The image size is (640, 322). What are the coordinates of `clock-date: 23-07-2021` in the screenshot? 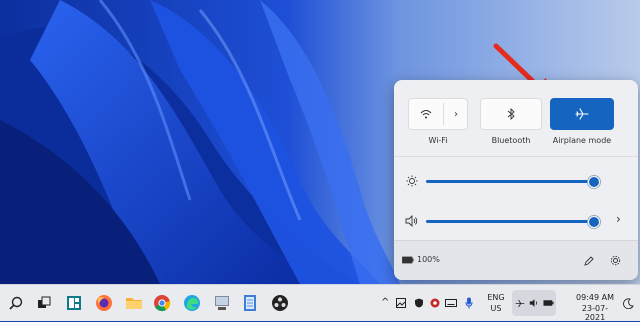 It's located at (595, 313).